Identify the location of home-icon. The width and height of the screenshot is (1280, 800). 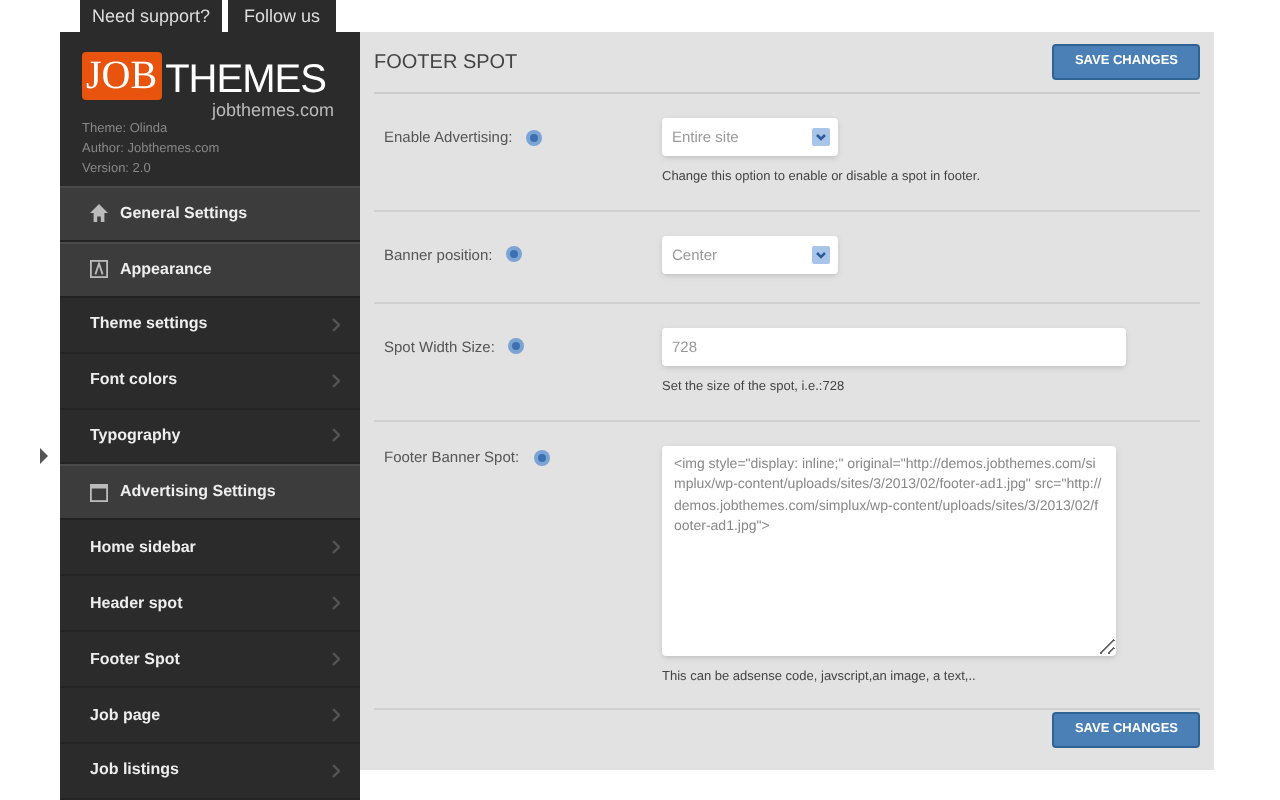
(99, 213).